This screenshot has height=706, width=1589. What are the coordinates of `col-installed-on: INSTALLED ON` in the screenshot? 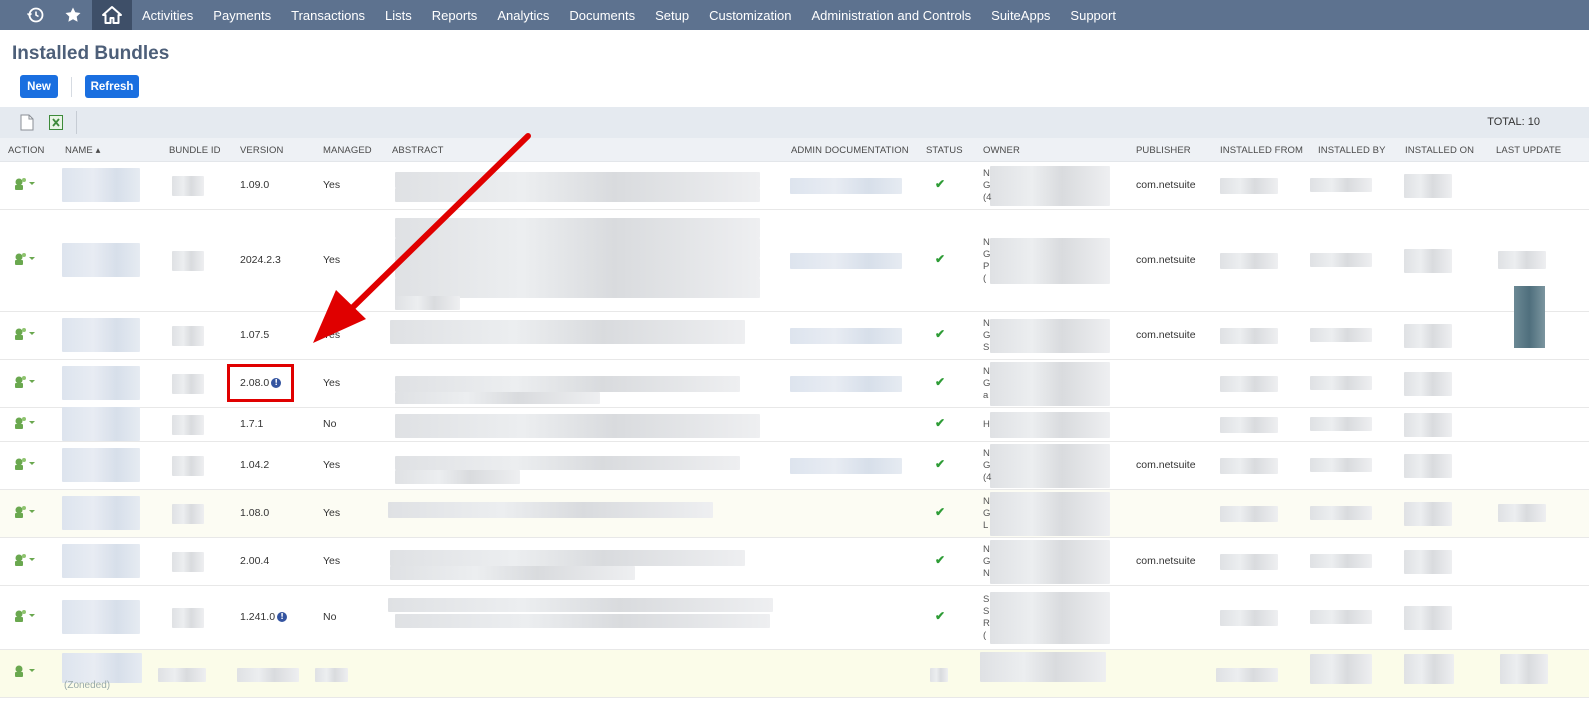 It's located at (1439, 150).